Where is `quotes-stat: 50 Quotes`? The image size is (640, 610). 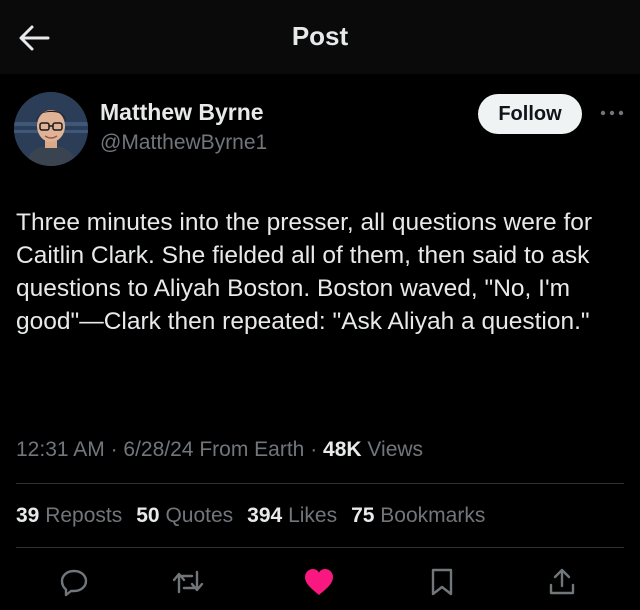
quotes-stat: 50 Quotes is located at coordinates (184, 515).